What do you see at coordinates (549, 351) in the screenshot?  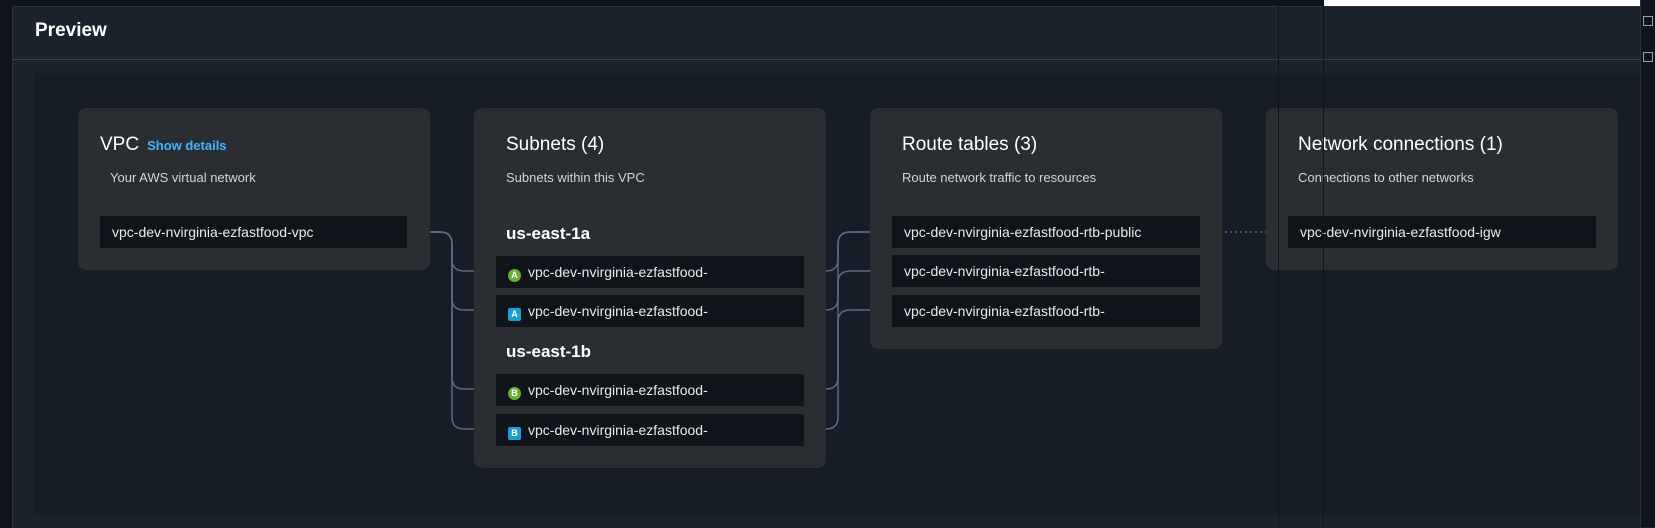 I see `az-header-us-east-1b: us-east-1b` at bounding box center [549, 351].